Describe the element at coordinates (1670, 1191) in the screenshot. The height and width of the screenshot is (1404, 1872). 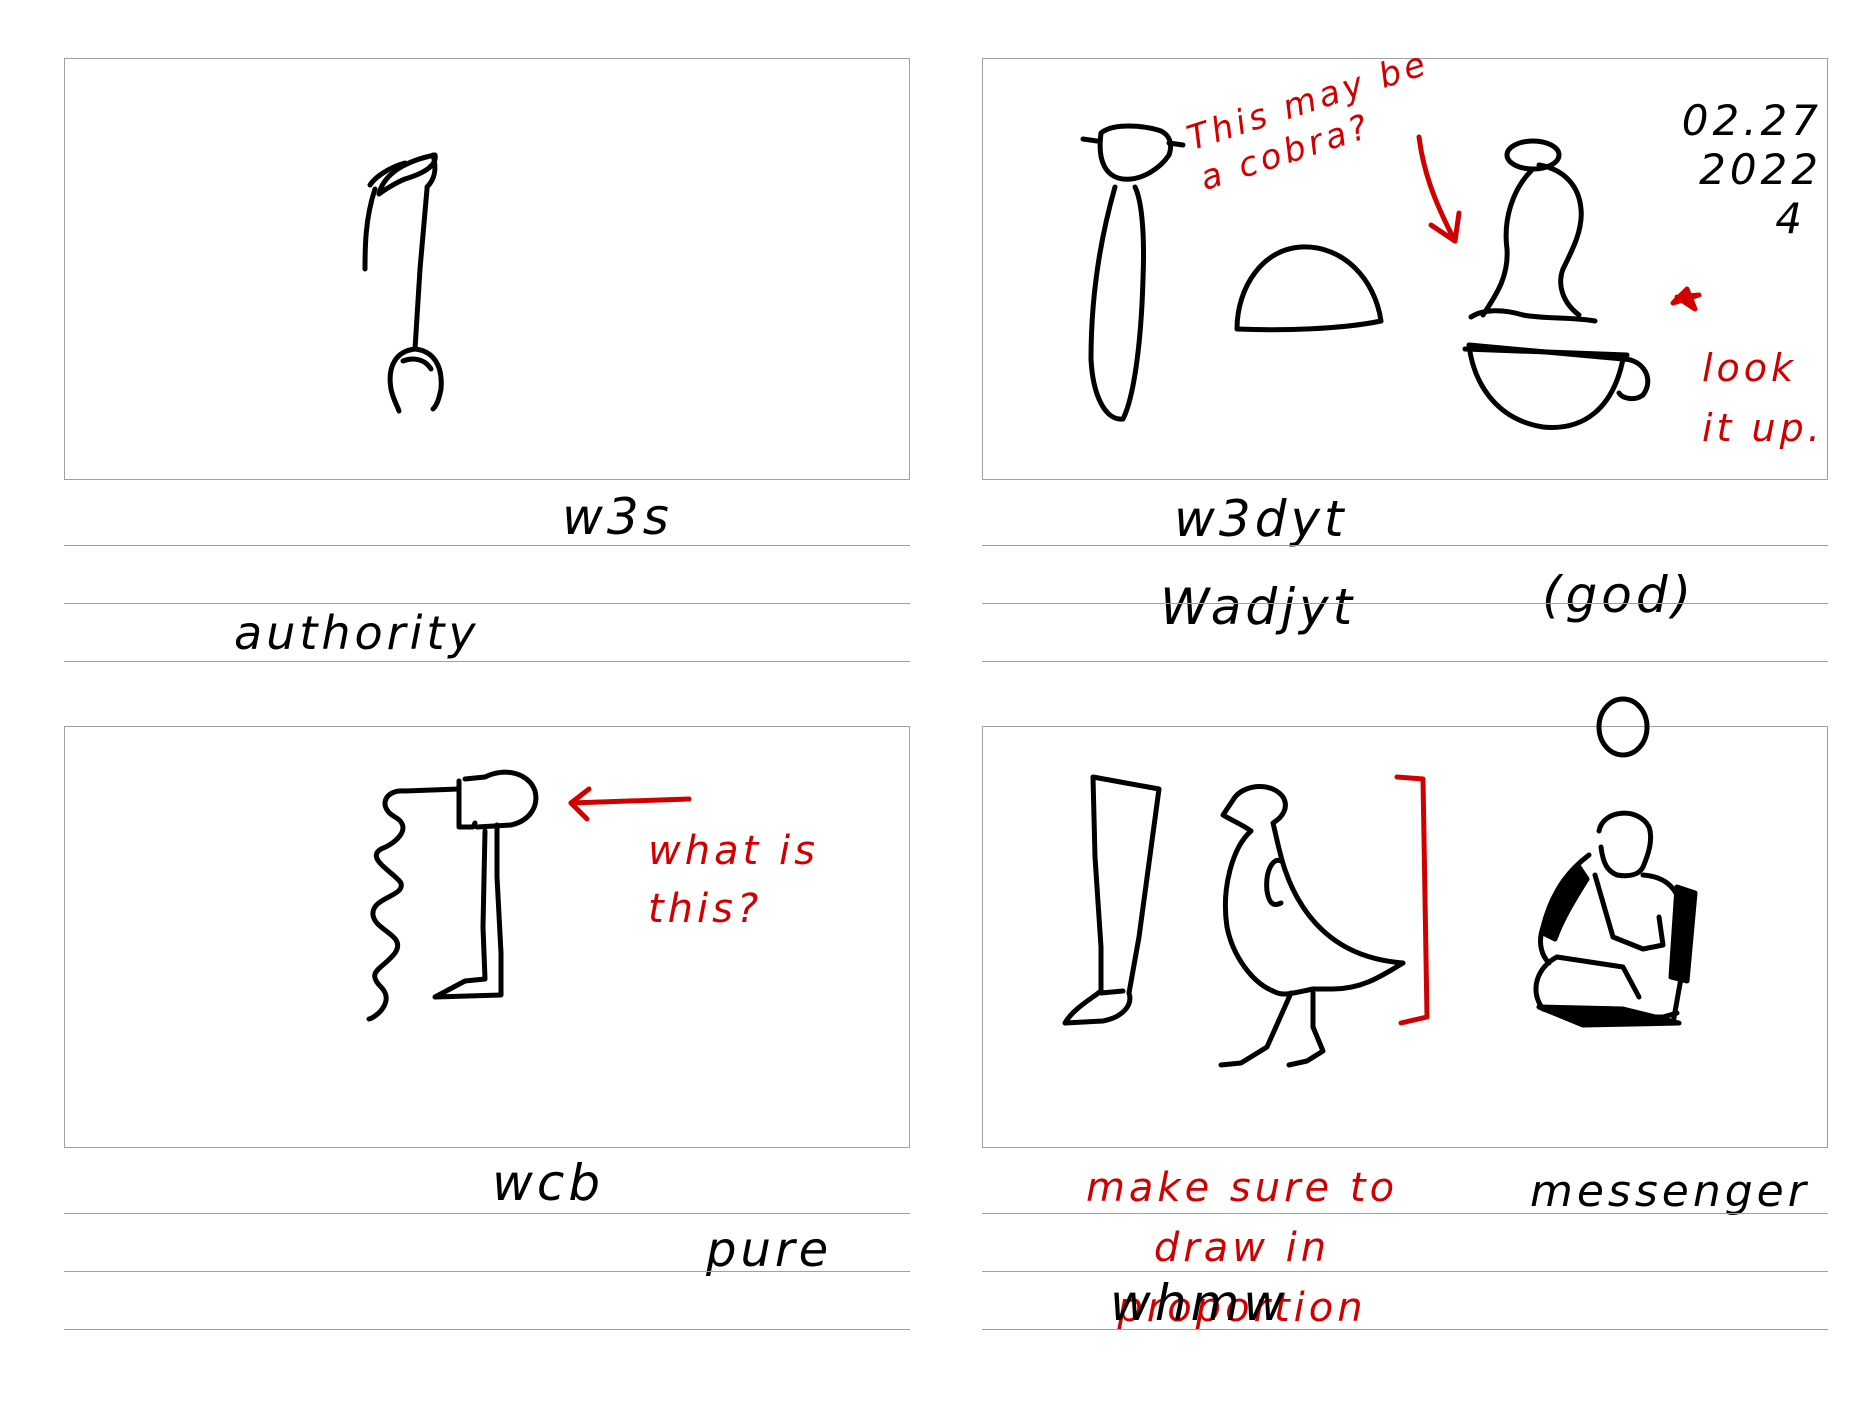
I see `meaning-text: messenger` at that location.